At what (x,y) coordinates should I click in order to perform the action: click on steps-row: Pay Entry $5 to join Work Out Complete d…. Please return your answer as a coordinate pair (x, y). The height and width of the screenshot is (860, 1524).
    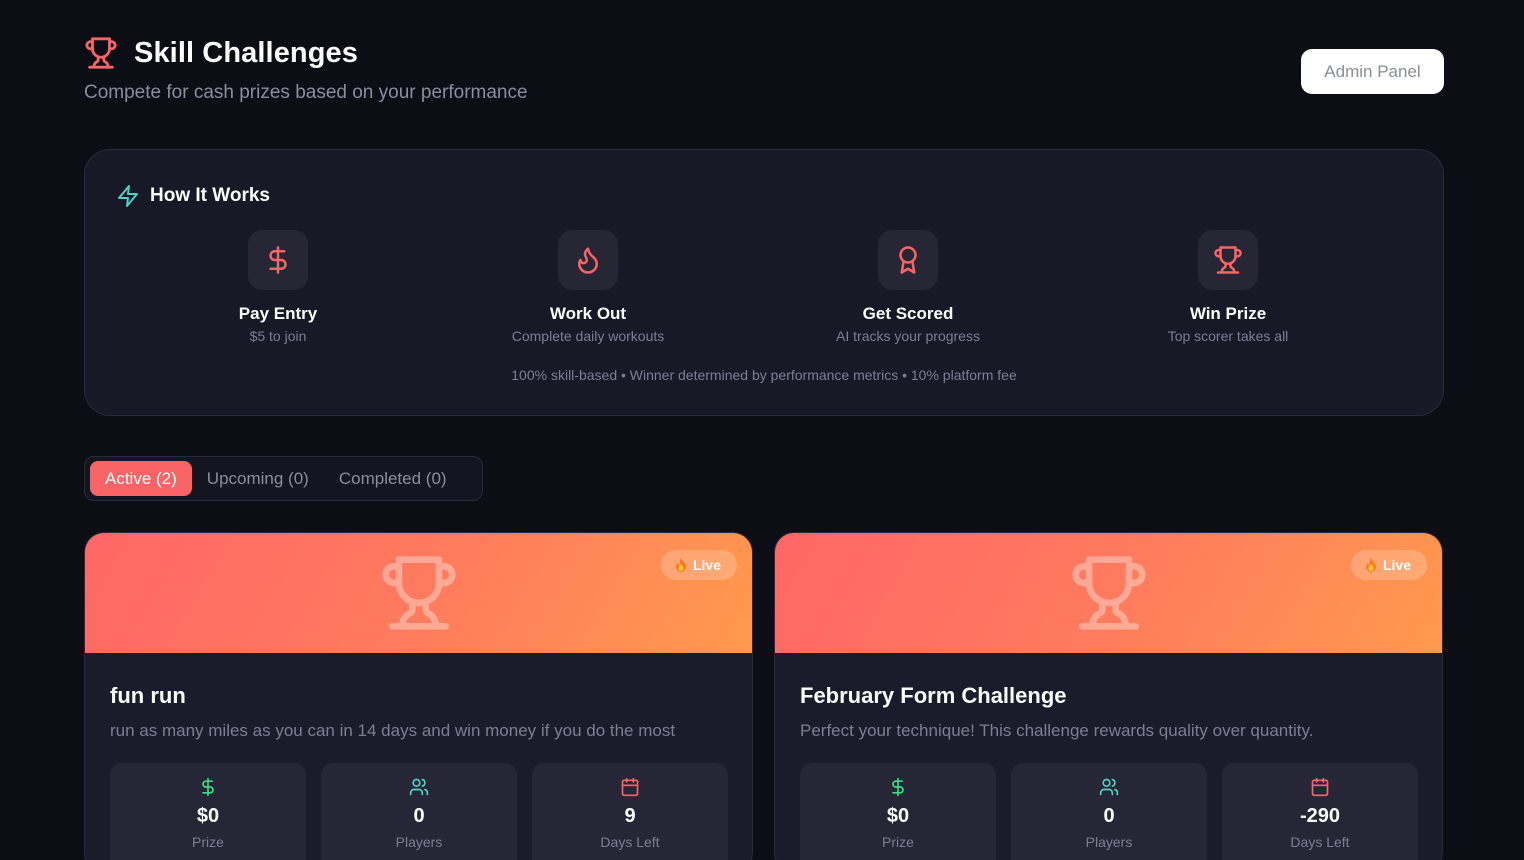
    Looking at the image, I should click on (881, 287).